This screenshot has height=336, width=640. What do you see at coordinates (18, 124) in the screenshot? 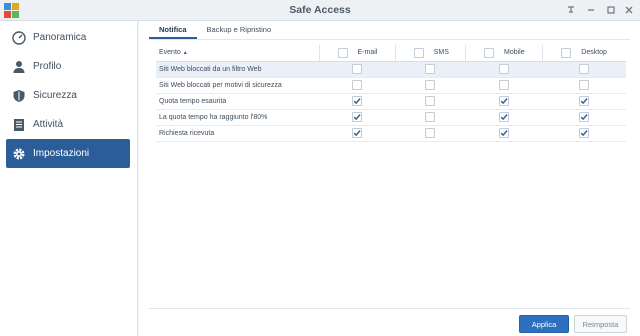
I see `log-icon` at bounding box center [18, 124].